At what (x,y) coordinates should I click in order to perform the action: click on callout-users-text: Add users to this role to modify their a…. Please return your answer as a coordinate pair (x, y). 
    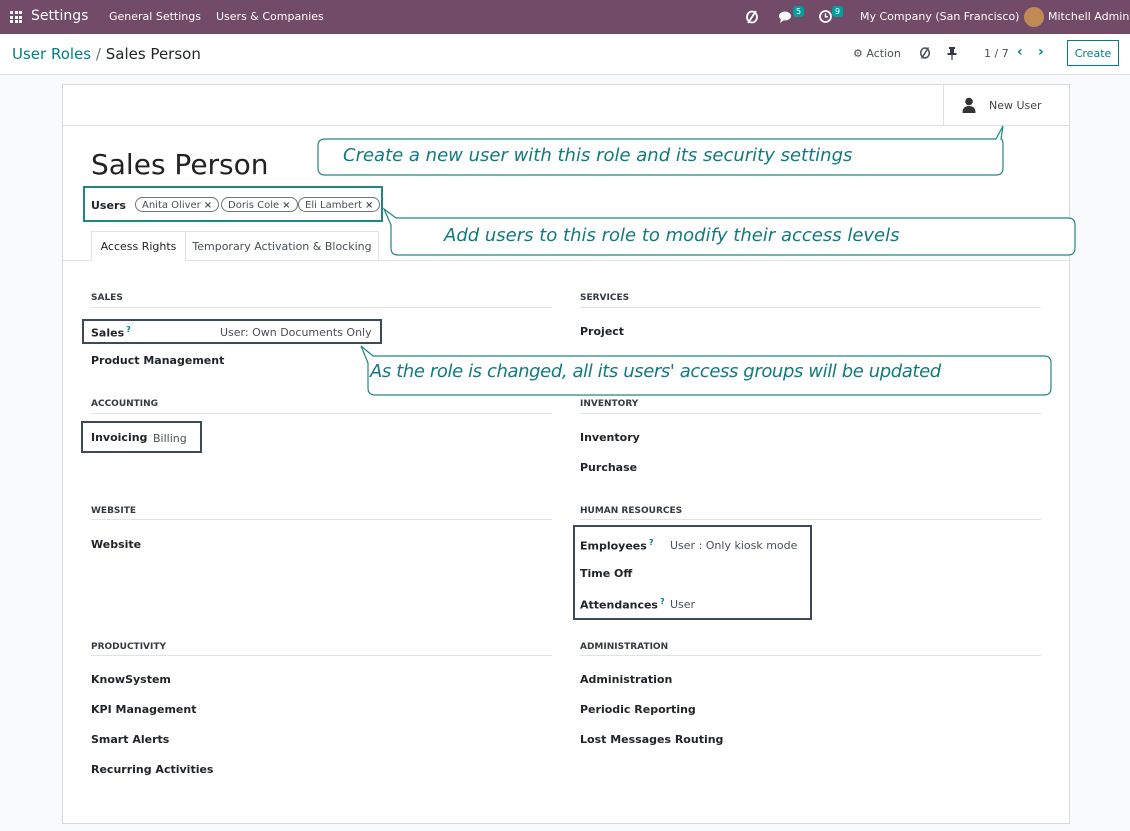
    Looking at the image, I should click on (672, 235).